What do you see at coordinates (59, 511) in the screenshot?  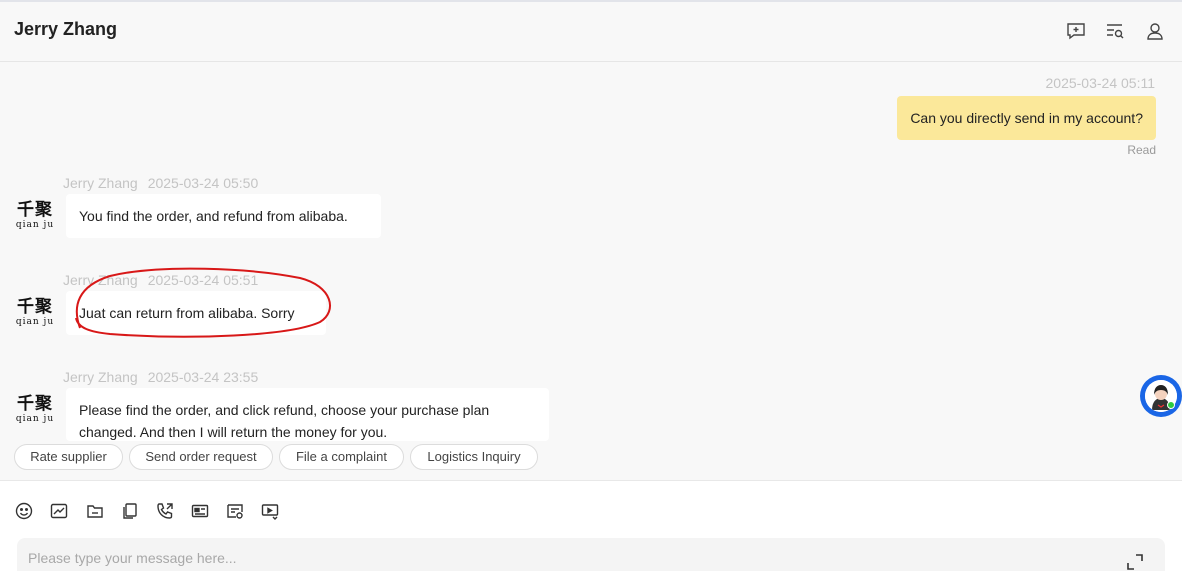 I see `chart-icon` at bounding box center [59, 511].